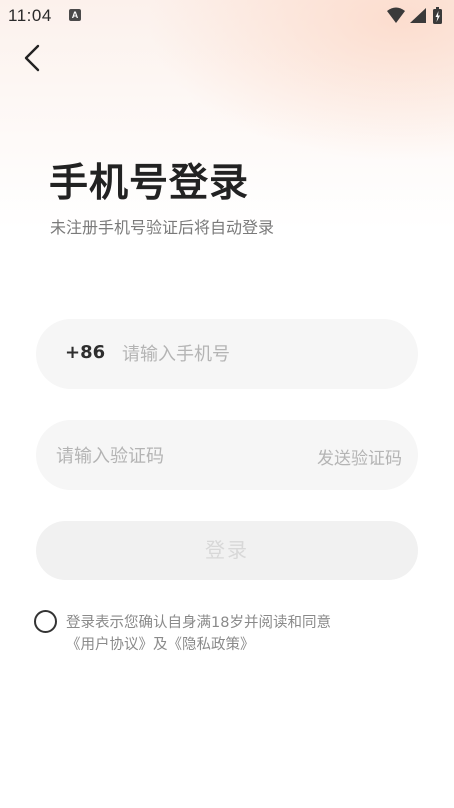 The height and width of the screenshot is (808, 454). I want to click on page-title: 手机号登录, so click(149, 183).